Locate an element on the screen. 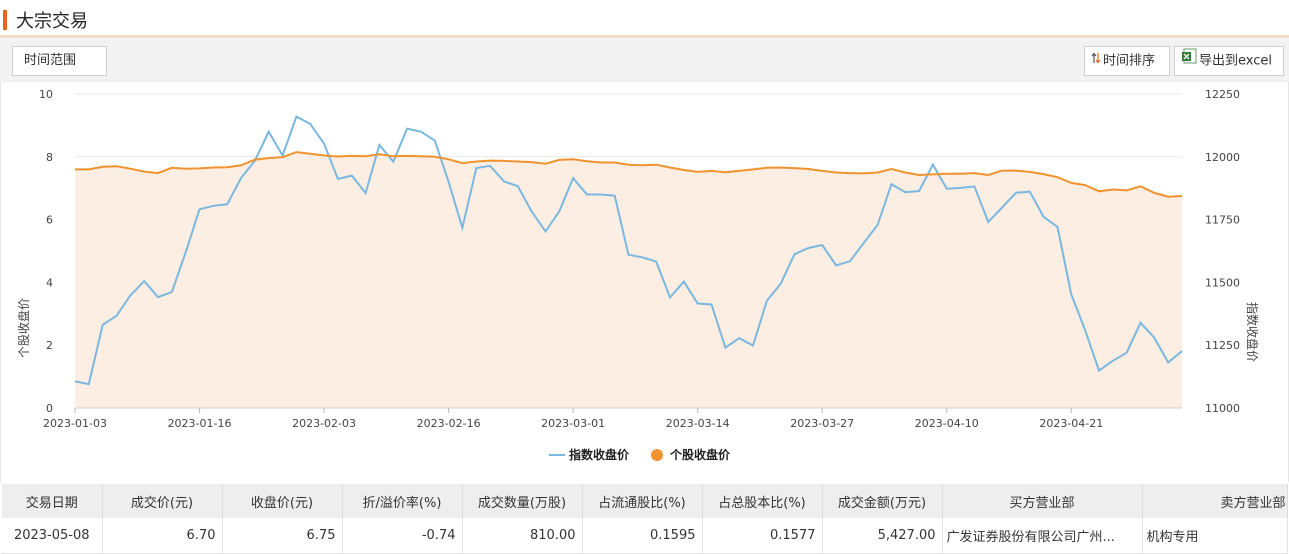 This screenshot has width=1289, height=554. x-tick-label: 2023-03-27 is located at coordinates (822, 423).